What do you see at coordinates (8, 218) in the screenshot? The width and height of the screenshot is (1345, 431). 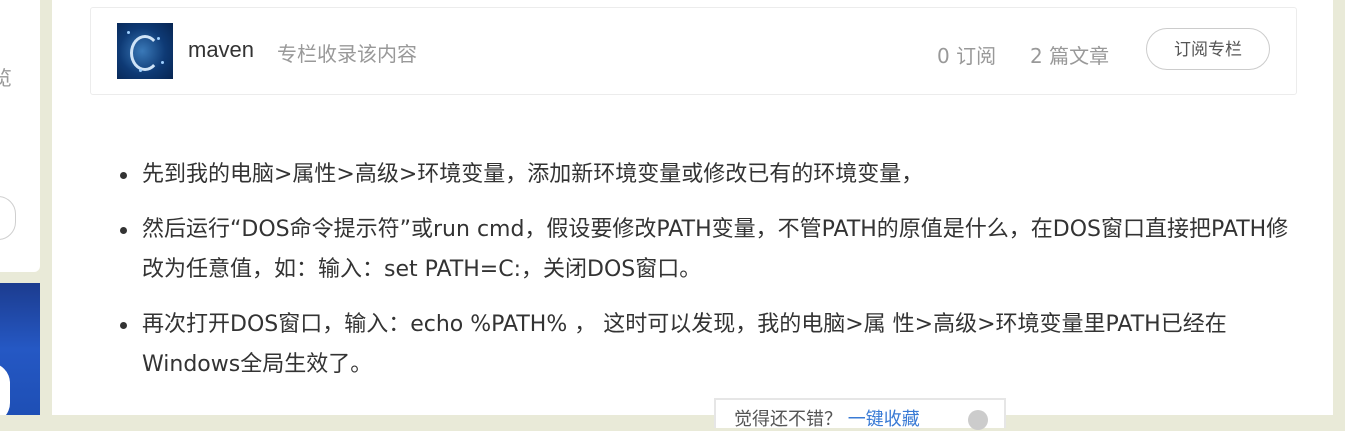 I see `sidebar-round-button` at bounding box center [8, 218].